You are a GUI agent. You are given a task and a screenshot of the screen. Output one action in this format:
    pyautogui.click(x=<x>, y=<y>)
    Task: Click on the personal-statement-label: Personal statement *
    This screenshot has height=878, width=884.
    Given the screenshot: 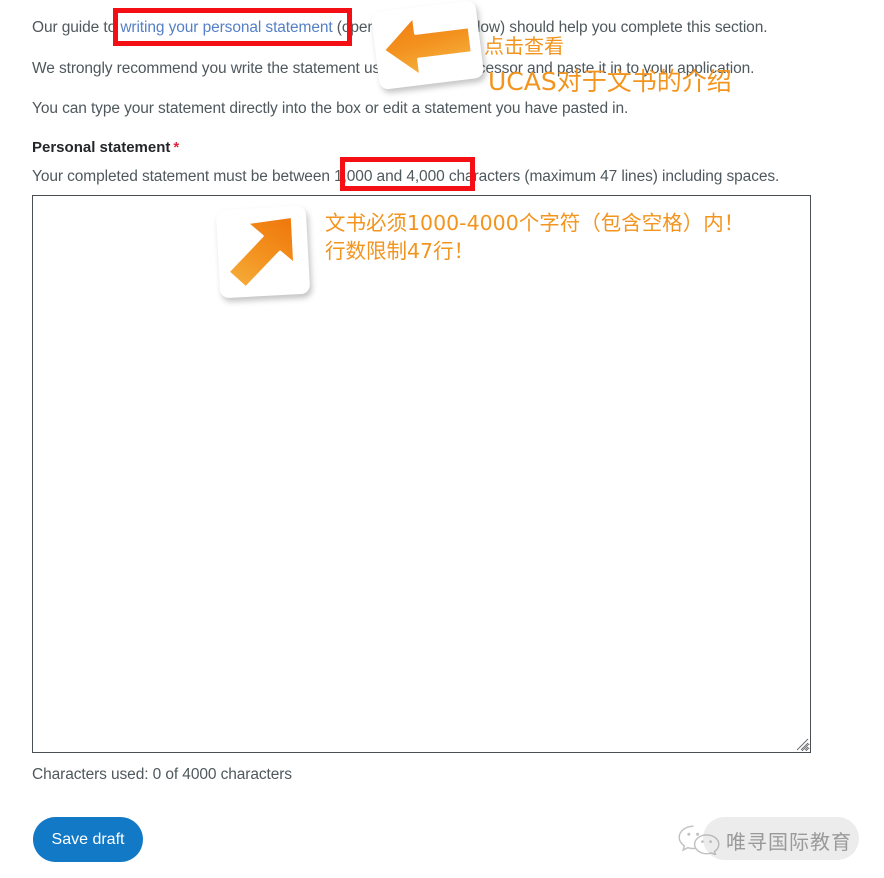 What is the action you would take?
    pyautogui.click(x=105, y=147)
    